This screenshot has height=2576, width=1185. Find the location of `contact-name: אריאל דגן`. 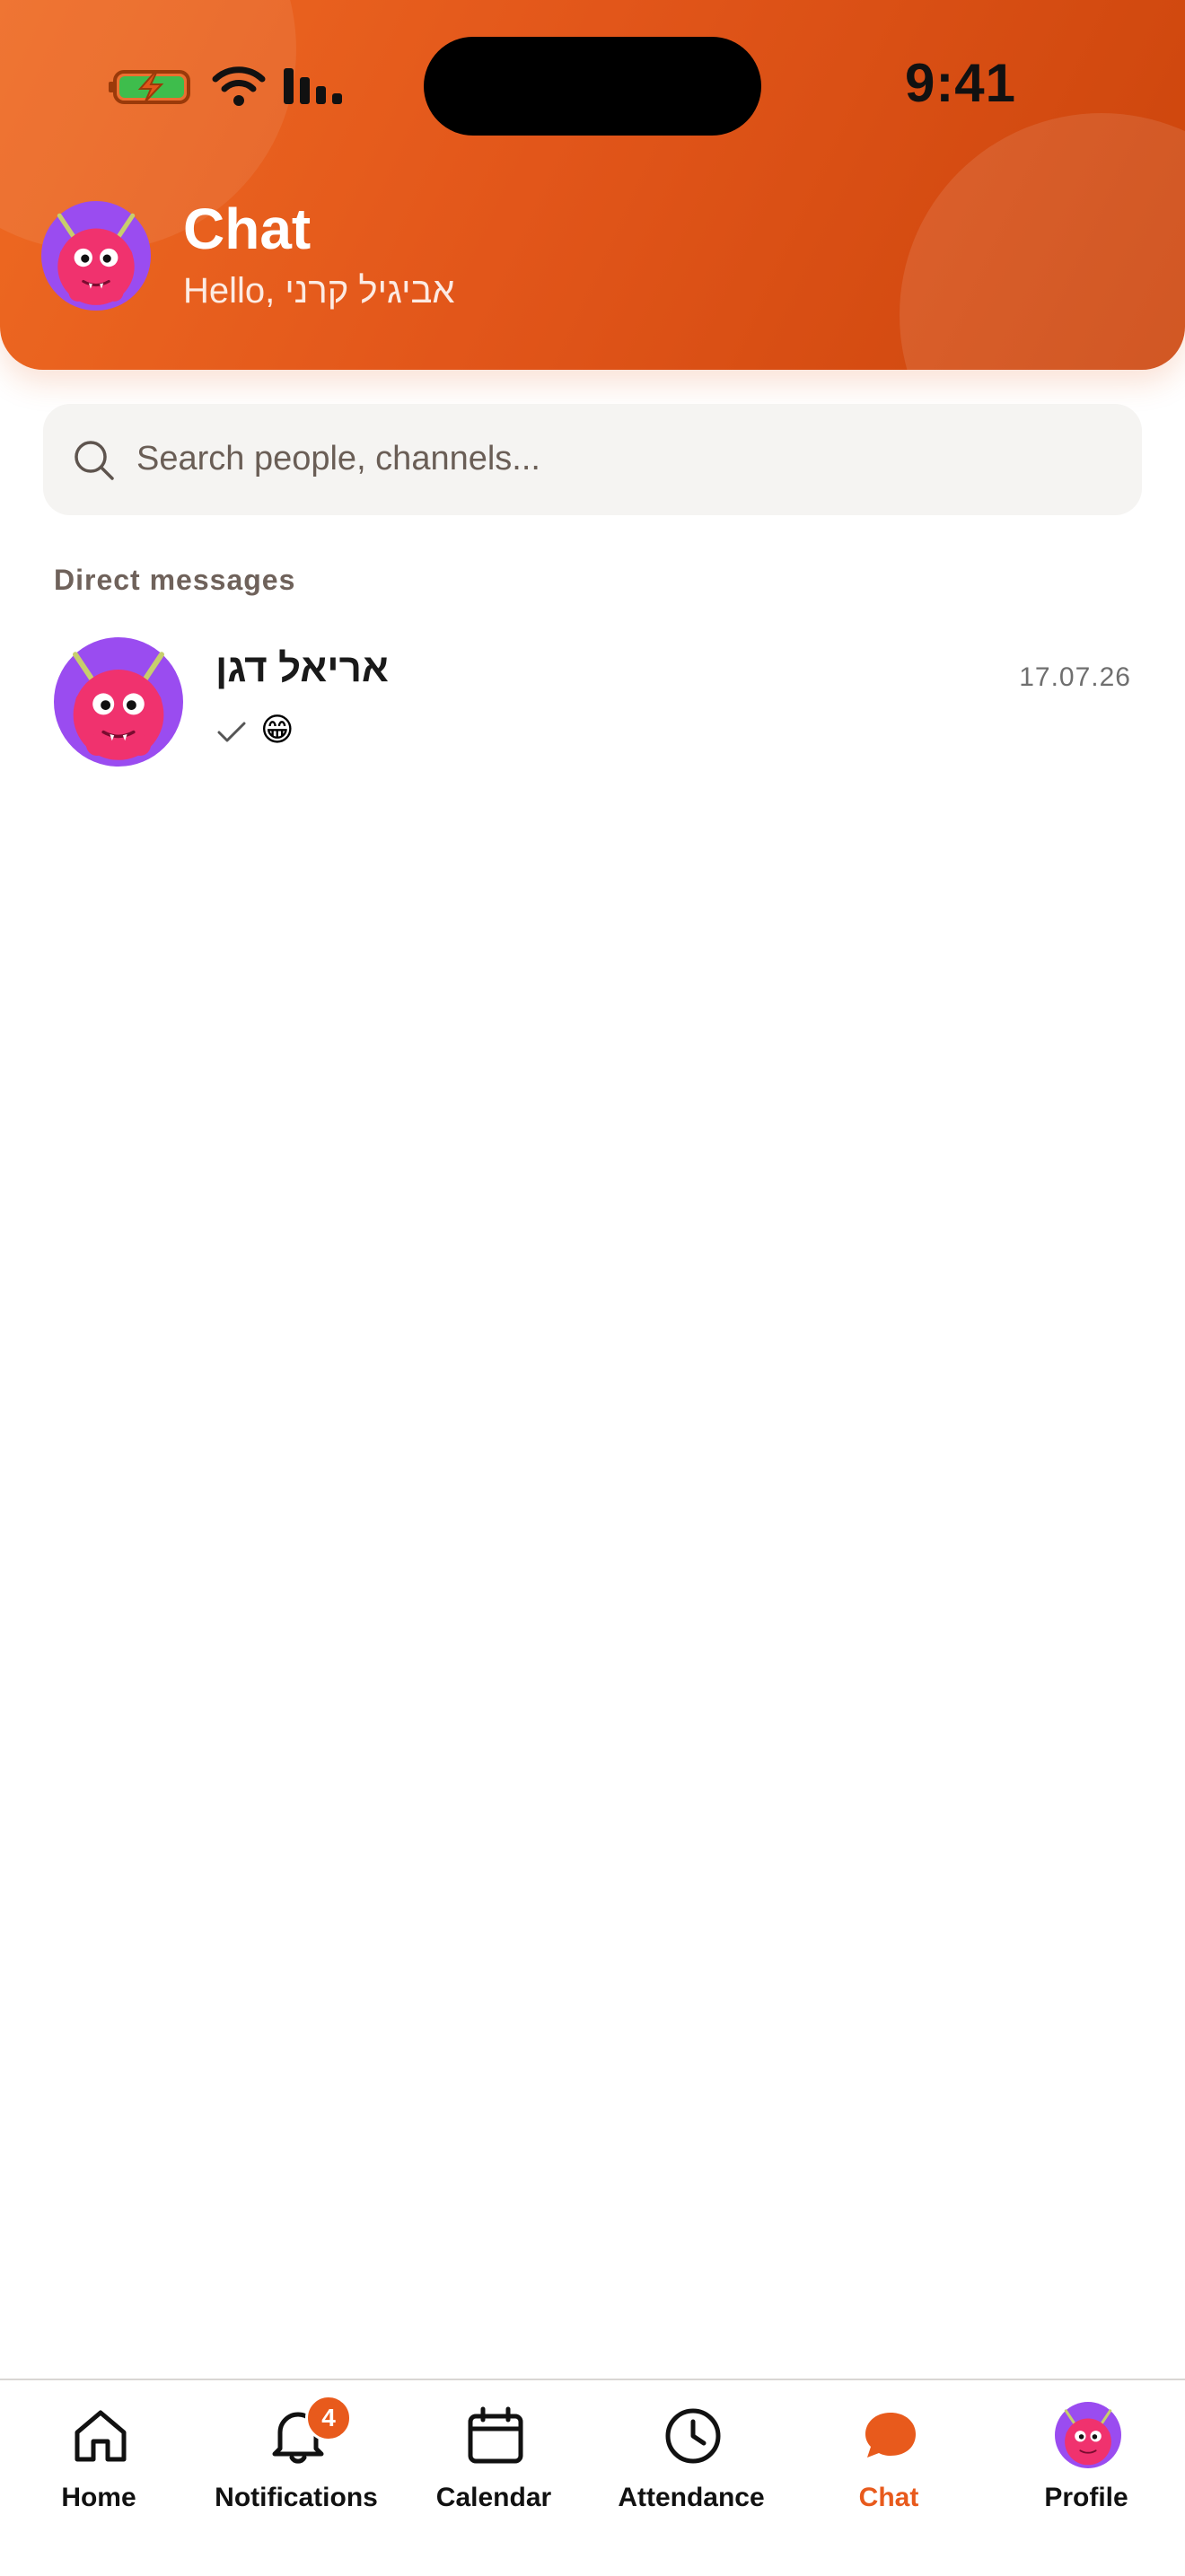

contact-name: אריאל דגן is located at coordinates (302, 668).